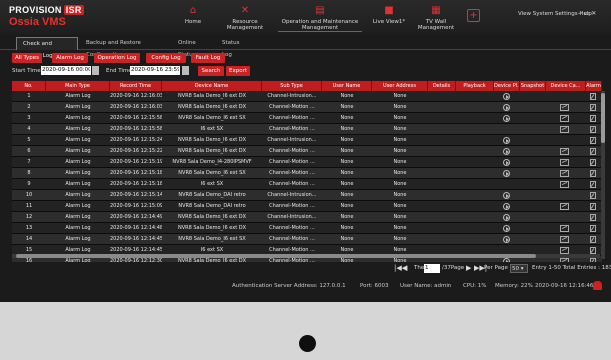 The width and height of the screenshot is (611, 360). I want to click on nav-tv-wall: ▦ TV Wall Management, so click(436, 18).